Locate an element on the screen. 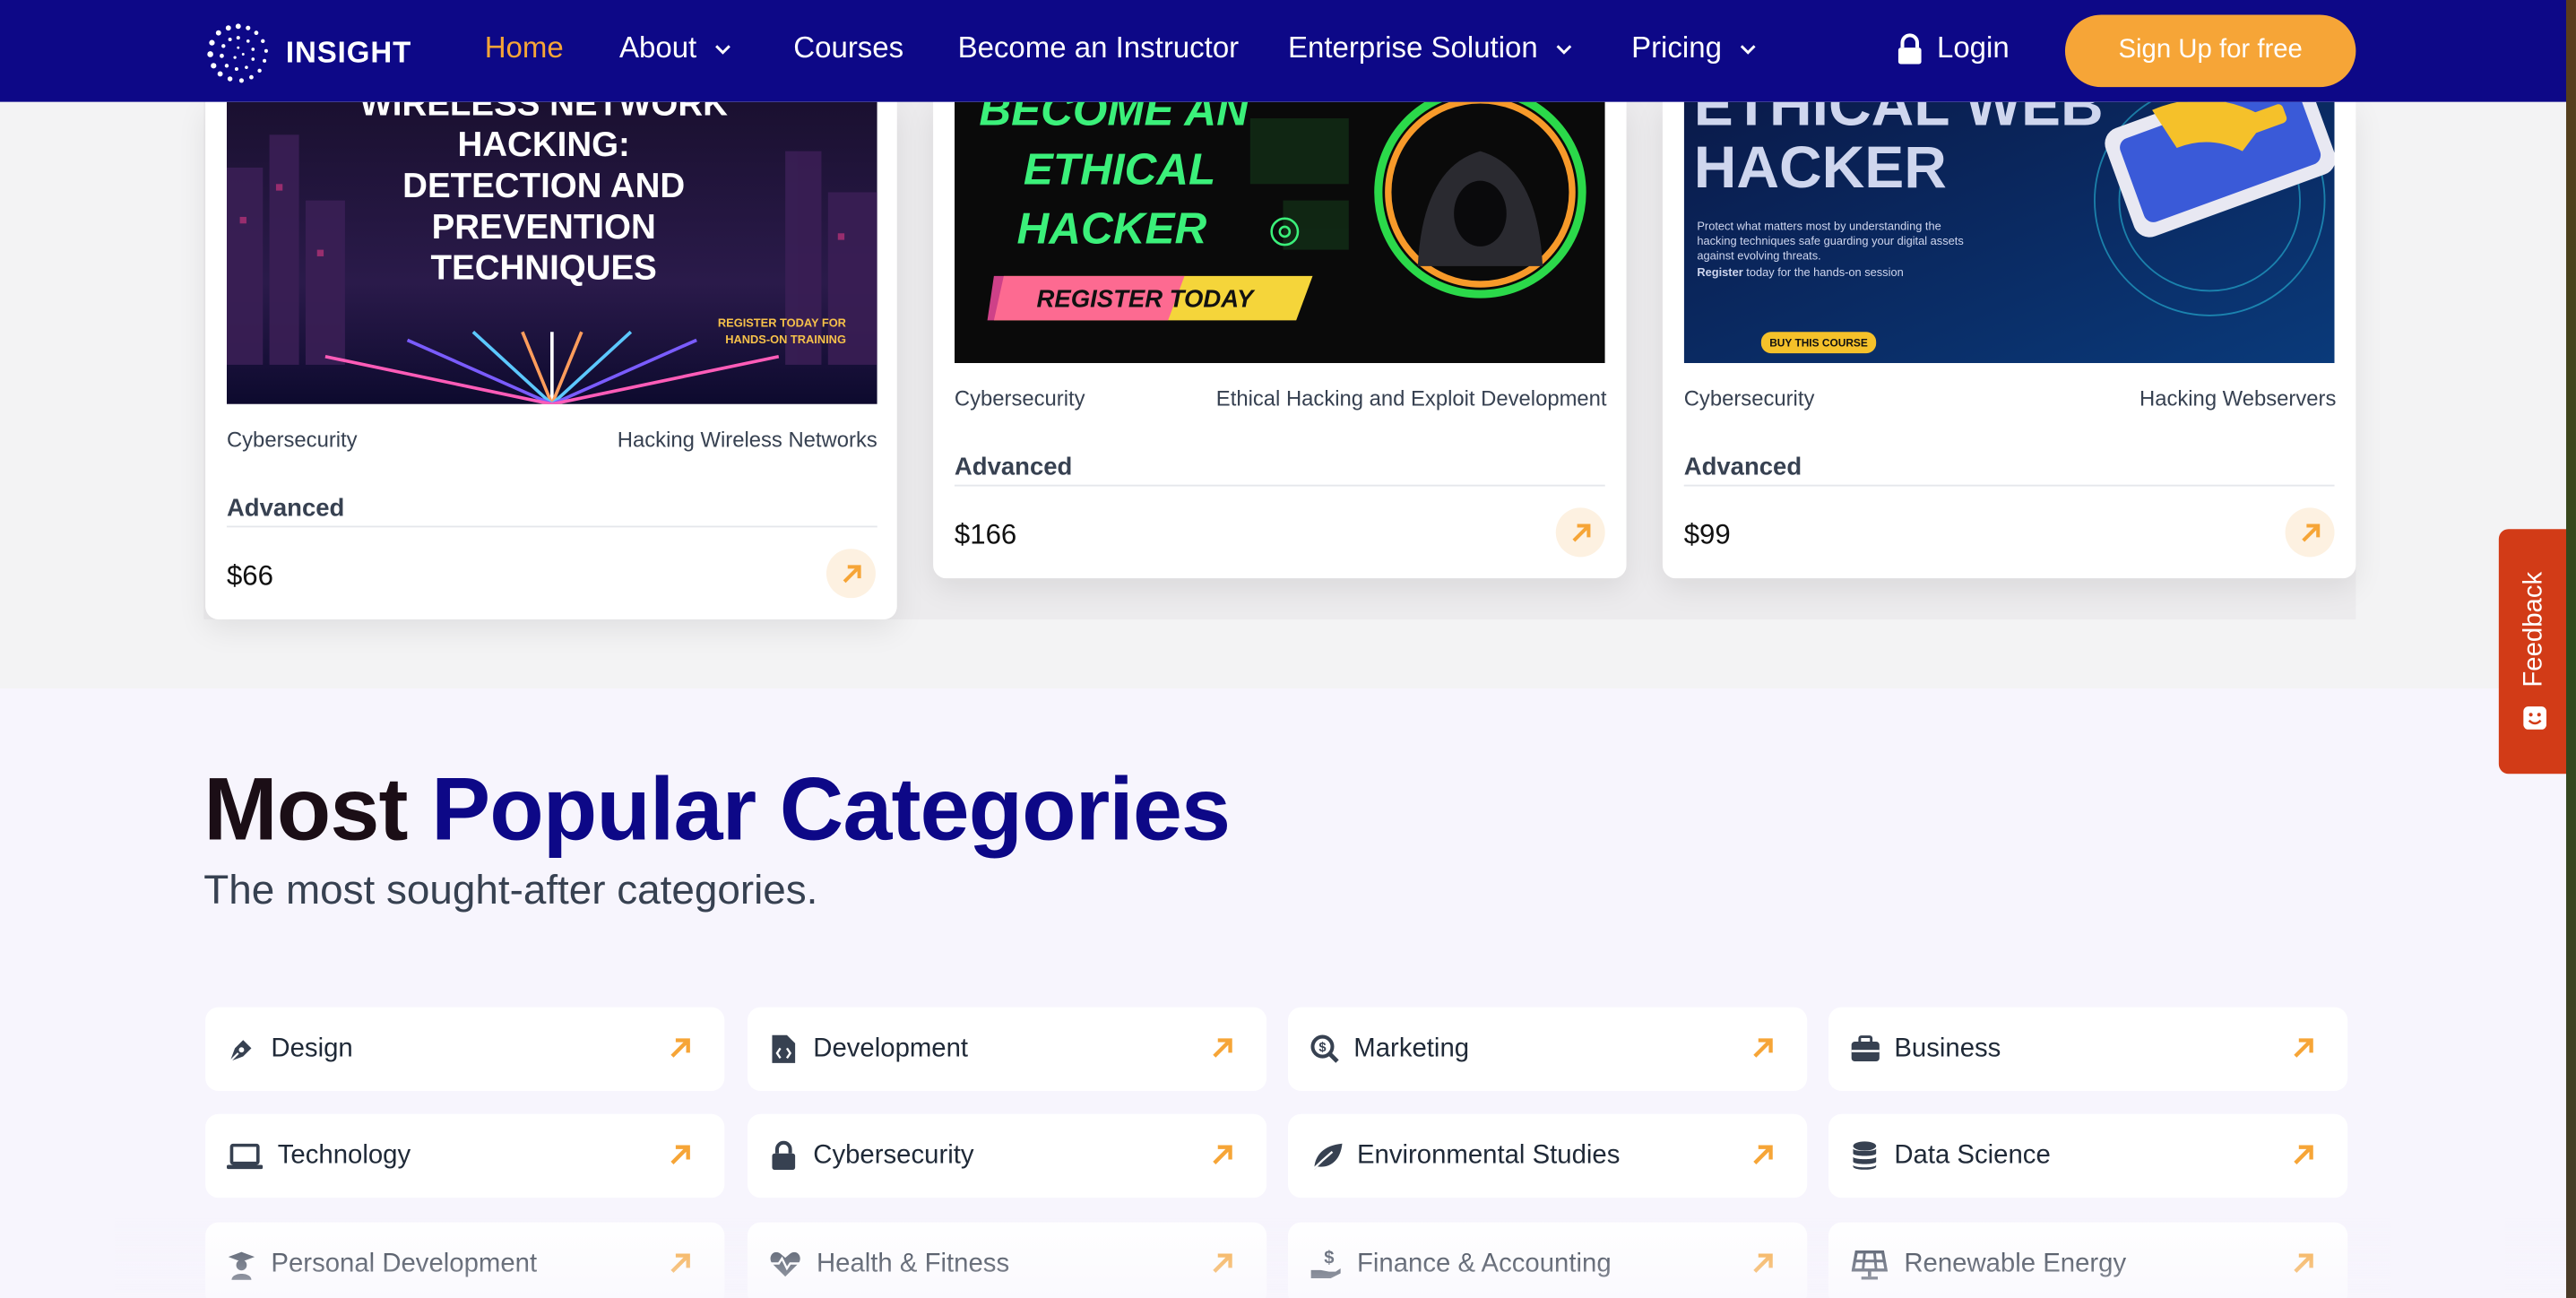  nav-courses: Courses is located at coordinates (848, 48).